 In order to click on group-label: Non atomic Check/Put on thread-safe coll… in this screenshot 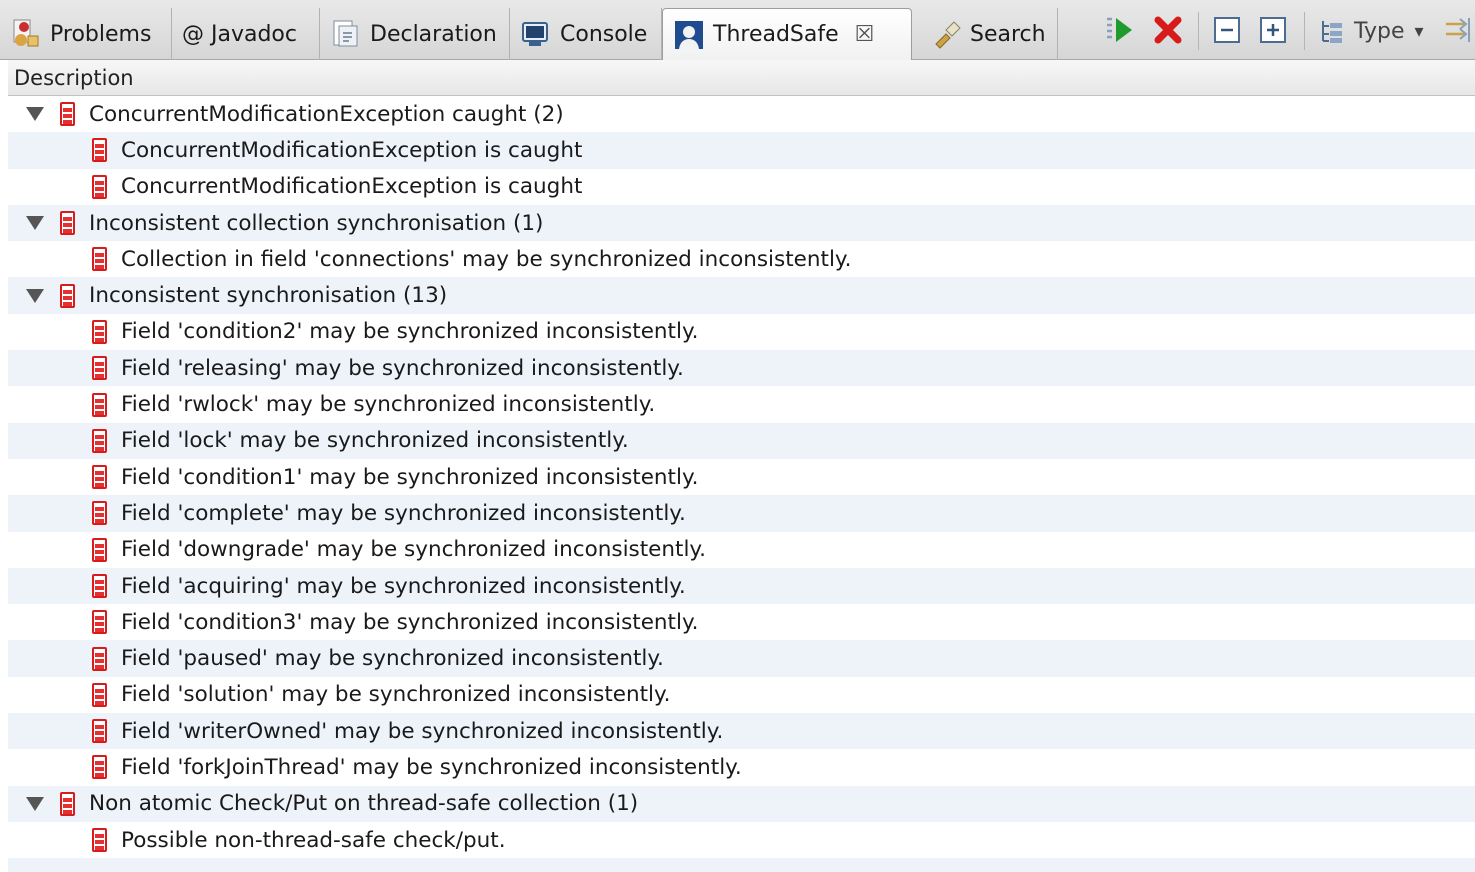, I will do `click(364, 804)`.